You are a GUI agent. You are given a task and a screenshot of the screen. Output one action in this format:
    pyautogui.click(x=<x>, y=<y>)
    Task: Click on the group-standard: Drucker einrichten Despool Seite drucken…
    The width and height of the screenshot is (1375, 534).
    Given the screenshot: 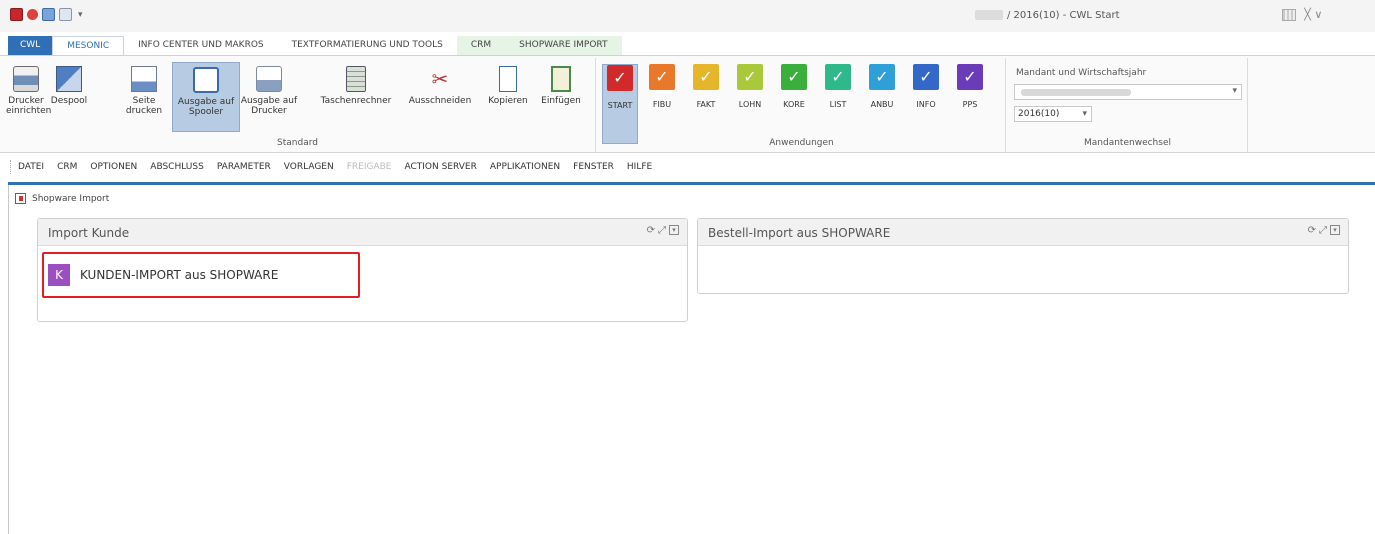 What is the action you would take?
    pyautogui.click(x=298, y=105)
    